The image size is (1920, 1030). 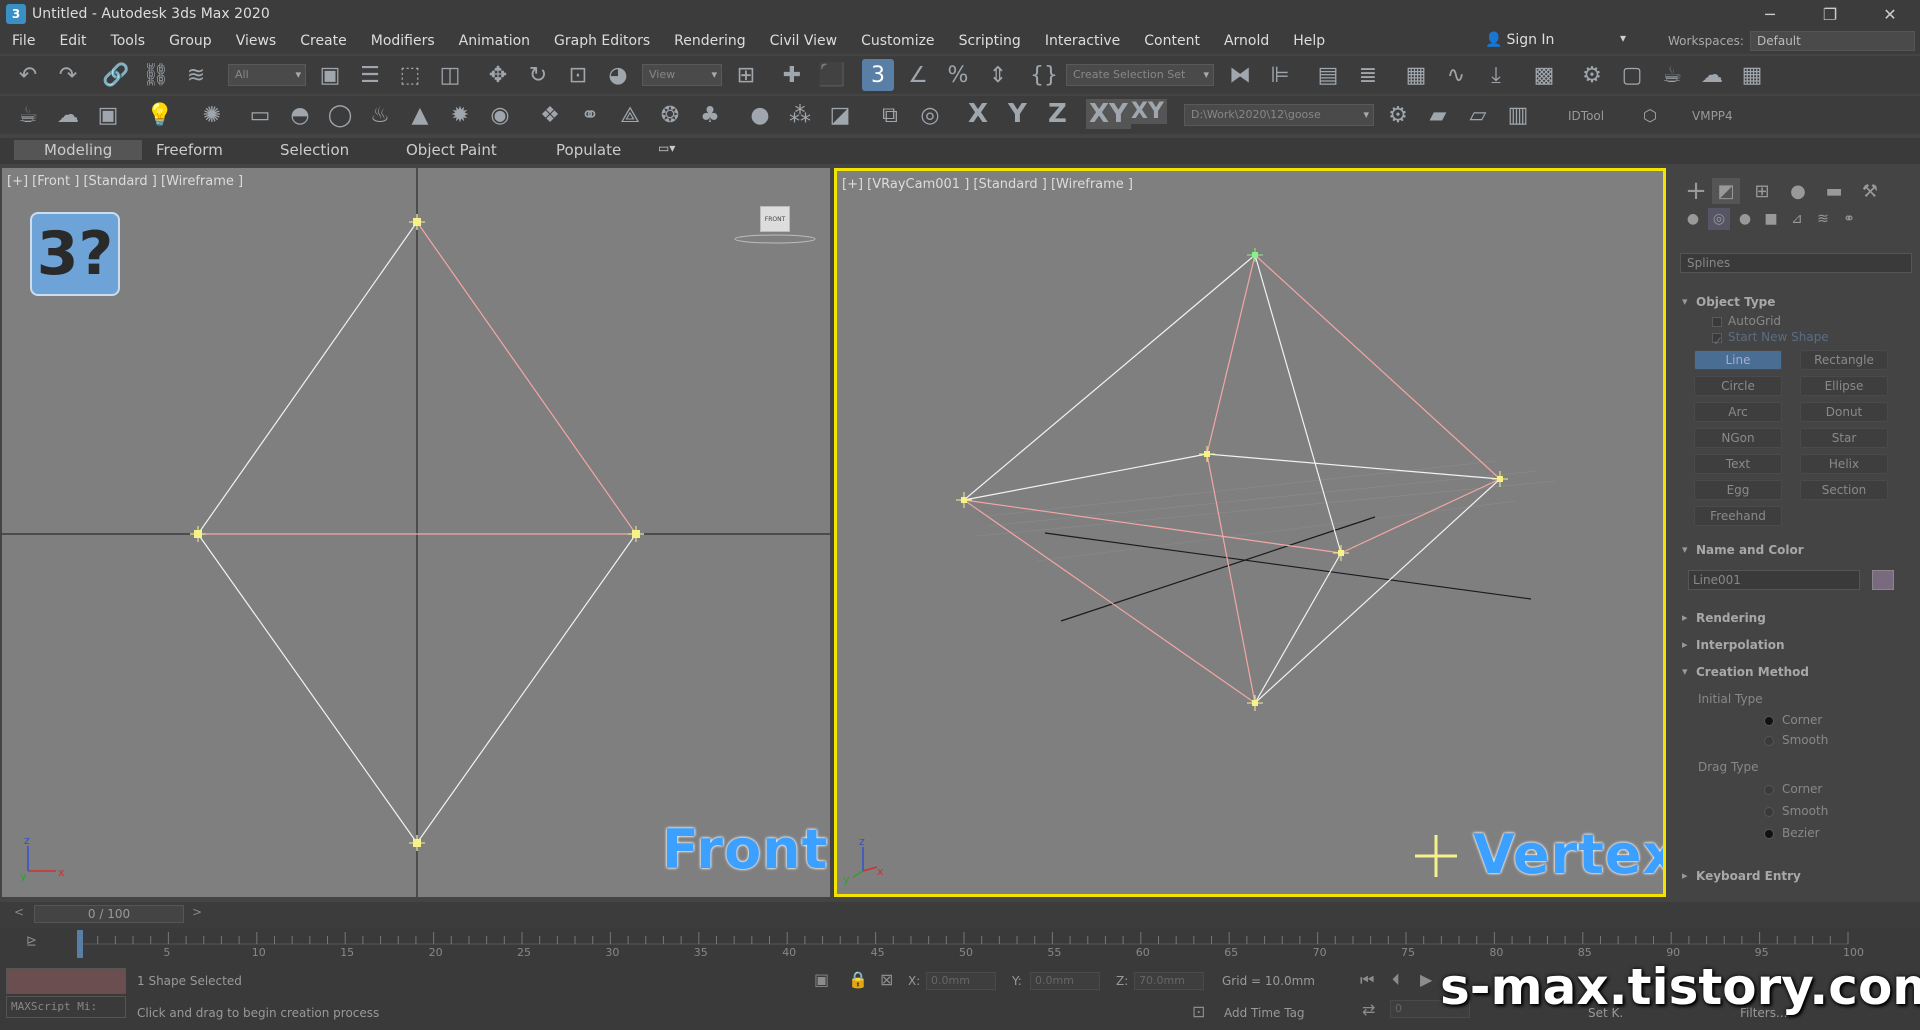 What do you see at coordinates (964, 500) in the screenshot?
I see `vertex-left` at bounding box center [964, 500].